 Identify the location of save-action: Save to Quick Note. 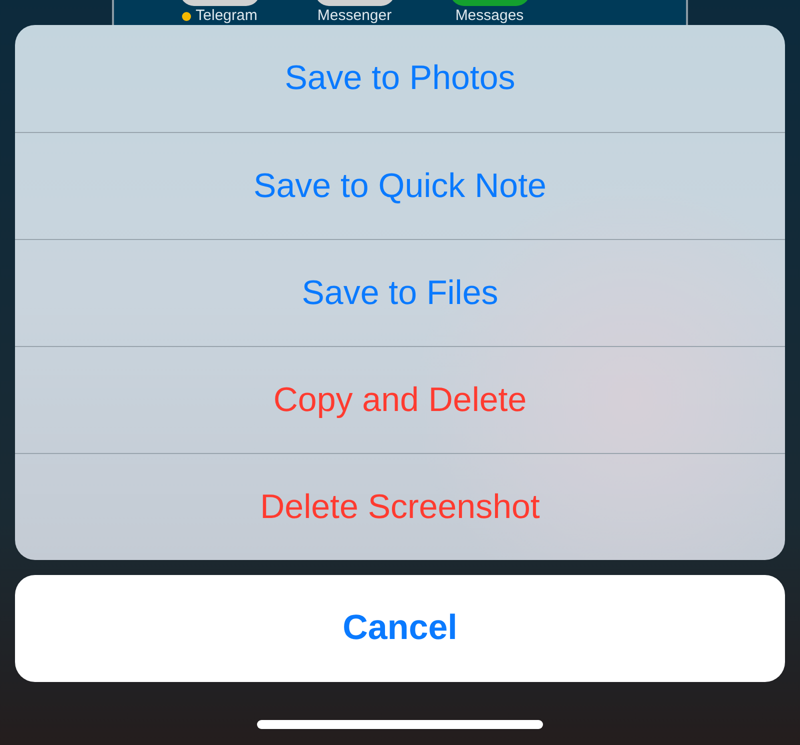
(400, 185).